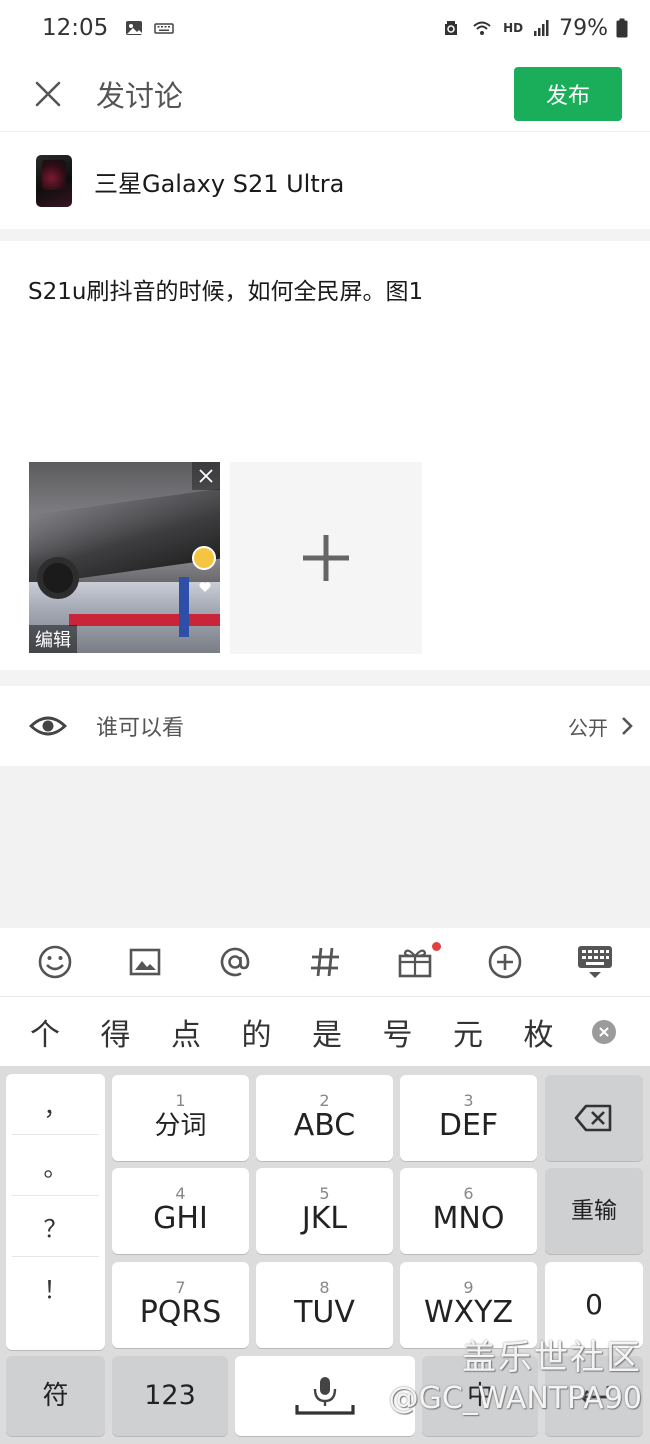 Image resolution: width=650 pixels, height=1444 pixels. What do you see at coordinates (451, 28) in the screenshot?
I see `recycle-icon` at bounding box center [451, 28].